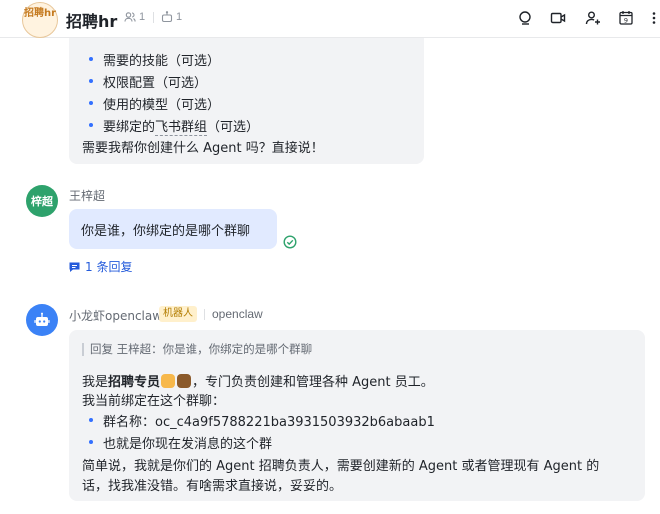  I want to click on bot-count: 1, so click(171, 17).